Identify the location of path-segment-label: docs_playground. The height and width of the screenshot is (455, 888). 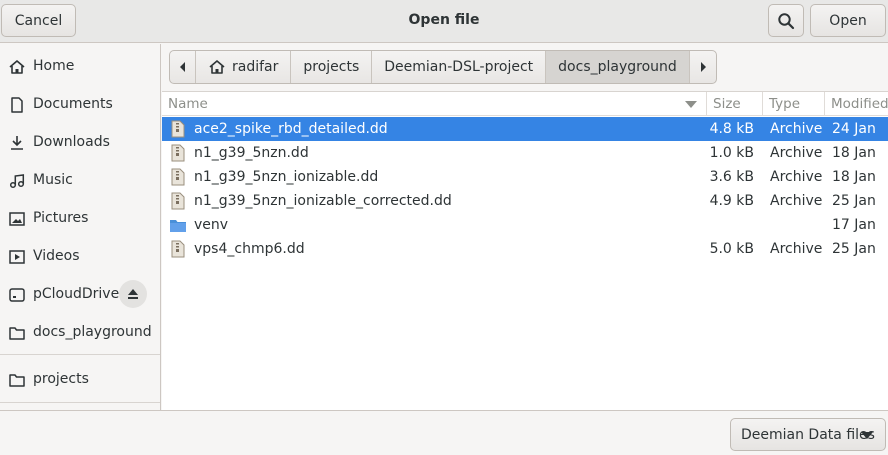
(617, 67).